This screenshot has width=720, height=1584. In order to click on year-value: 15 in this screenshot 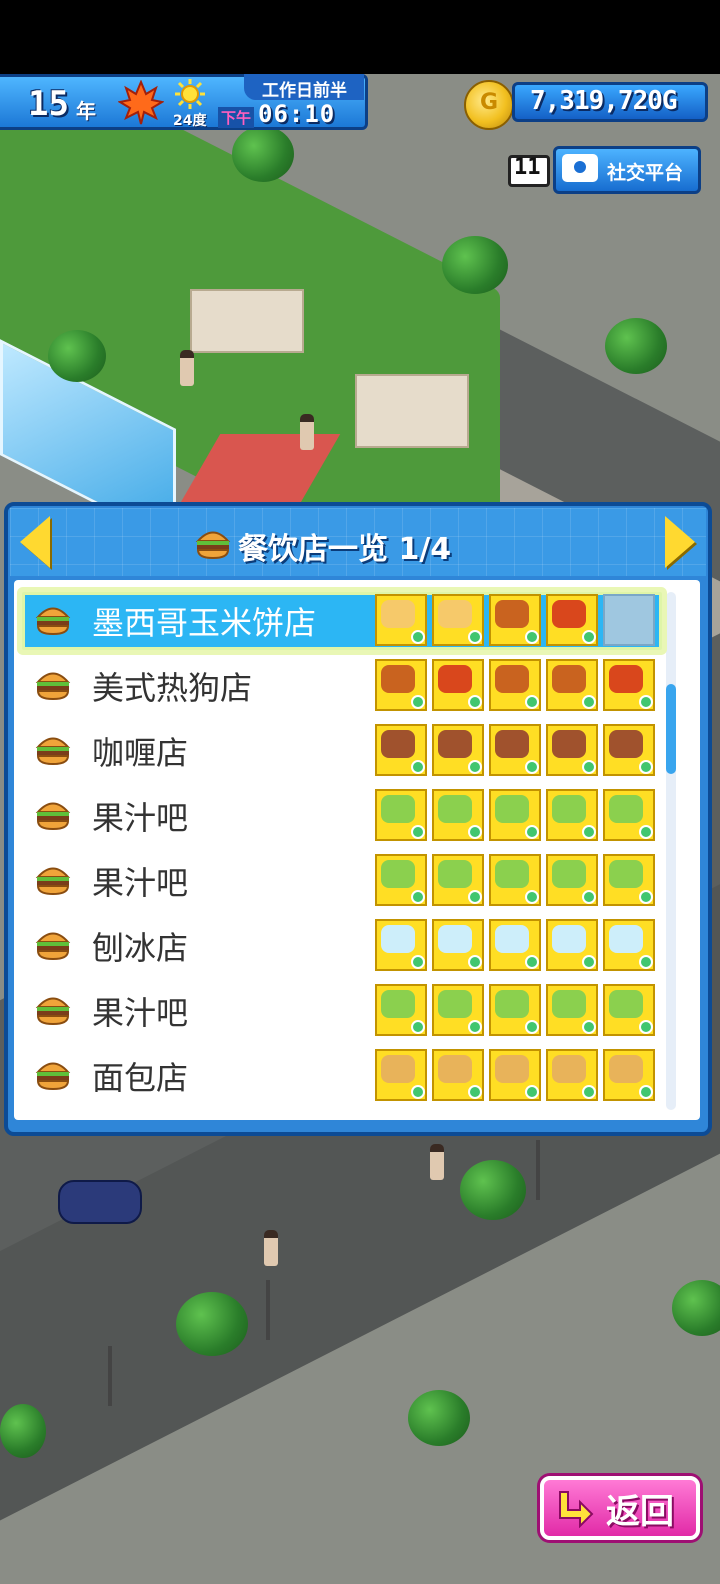, I will do `click(48, 104)`.